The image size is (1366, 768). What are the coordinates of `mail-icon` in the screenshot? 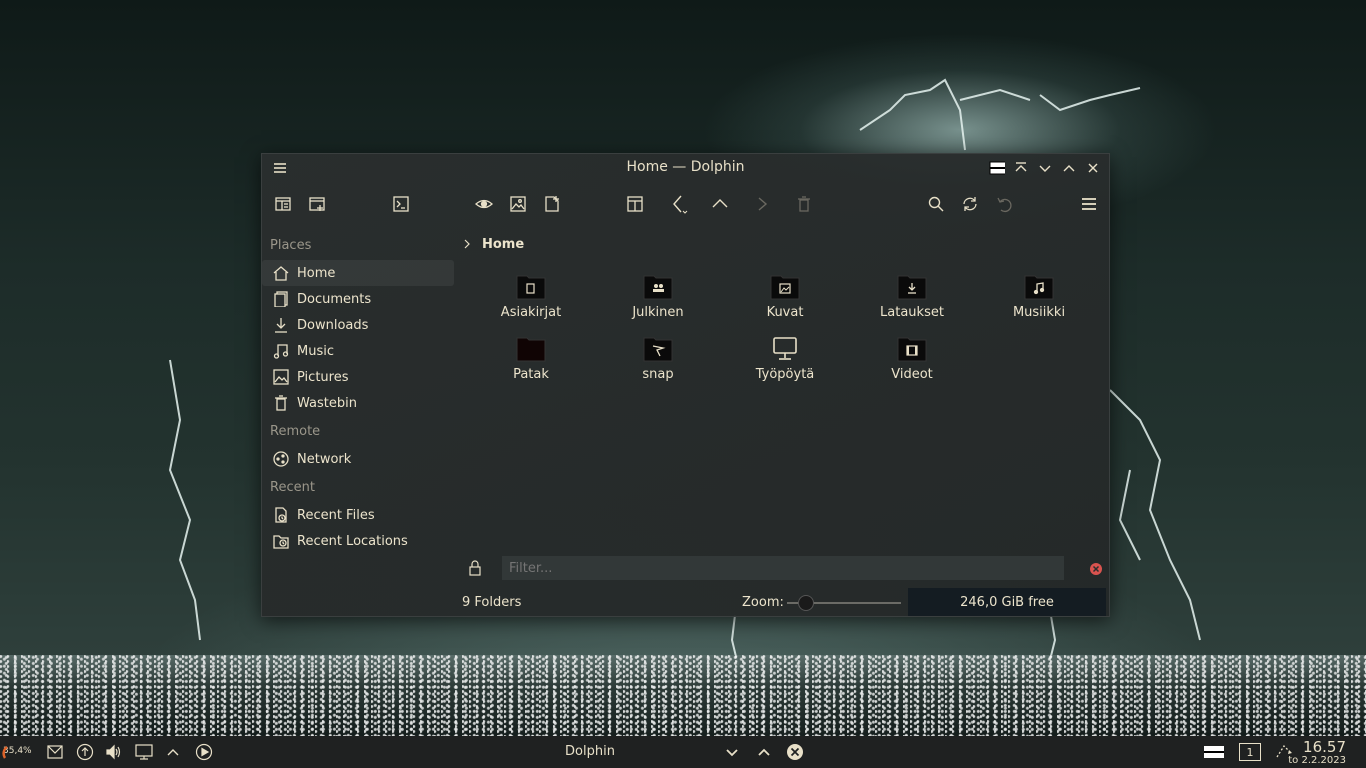 It's located at (55, 752).